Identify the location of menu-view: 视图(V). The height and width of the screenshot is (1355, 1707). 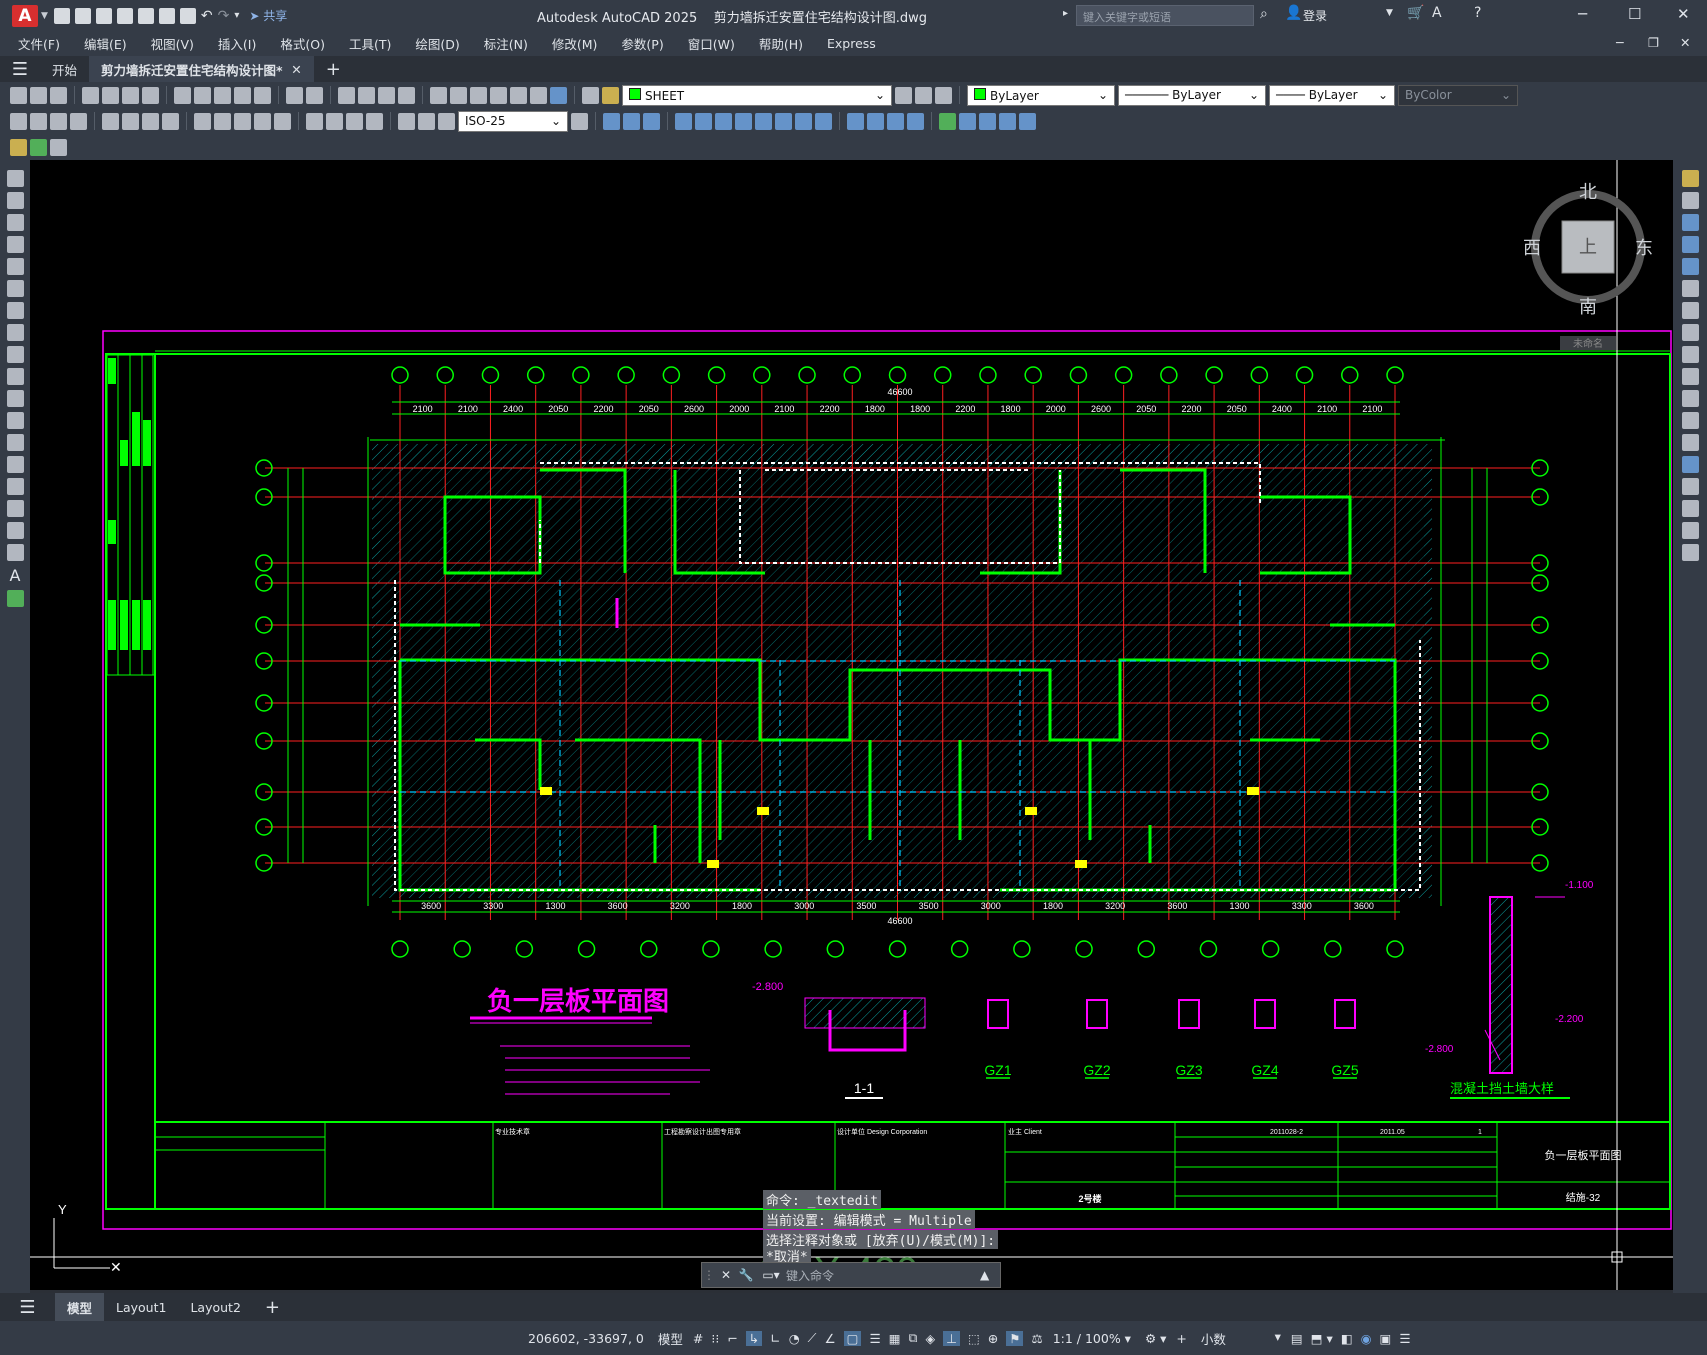
(172, 43).